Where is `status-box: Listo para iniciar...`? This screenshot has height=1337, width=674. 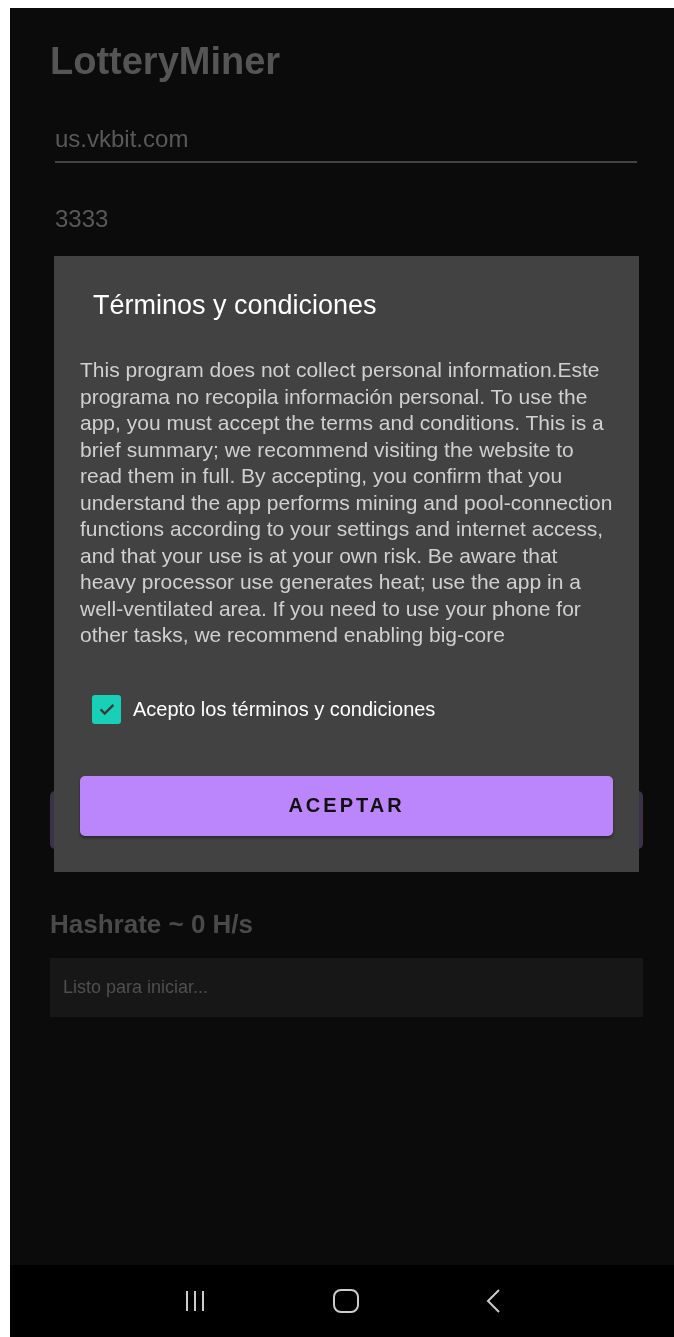 status-box: Listo para iniciar... is located at coordinates (346, 987).